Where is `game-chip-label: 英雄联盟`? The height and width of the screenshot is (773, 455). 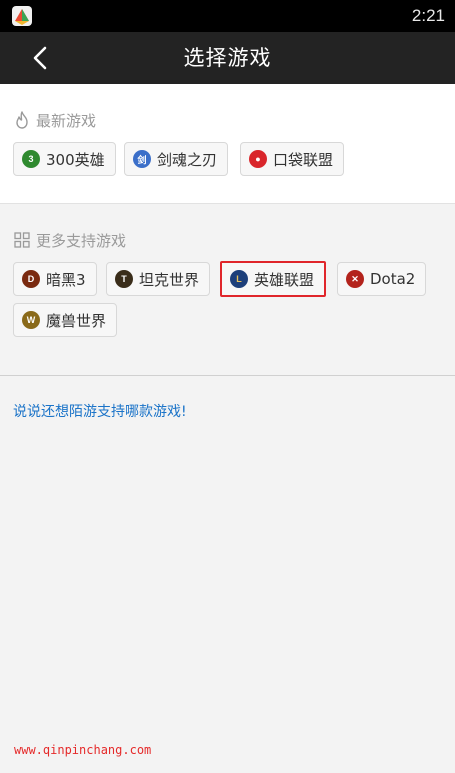
game-chip-label: 英雄联盟 is located at coordinates (284, 279).